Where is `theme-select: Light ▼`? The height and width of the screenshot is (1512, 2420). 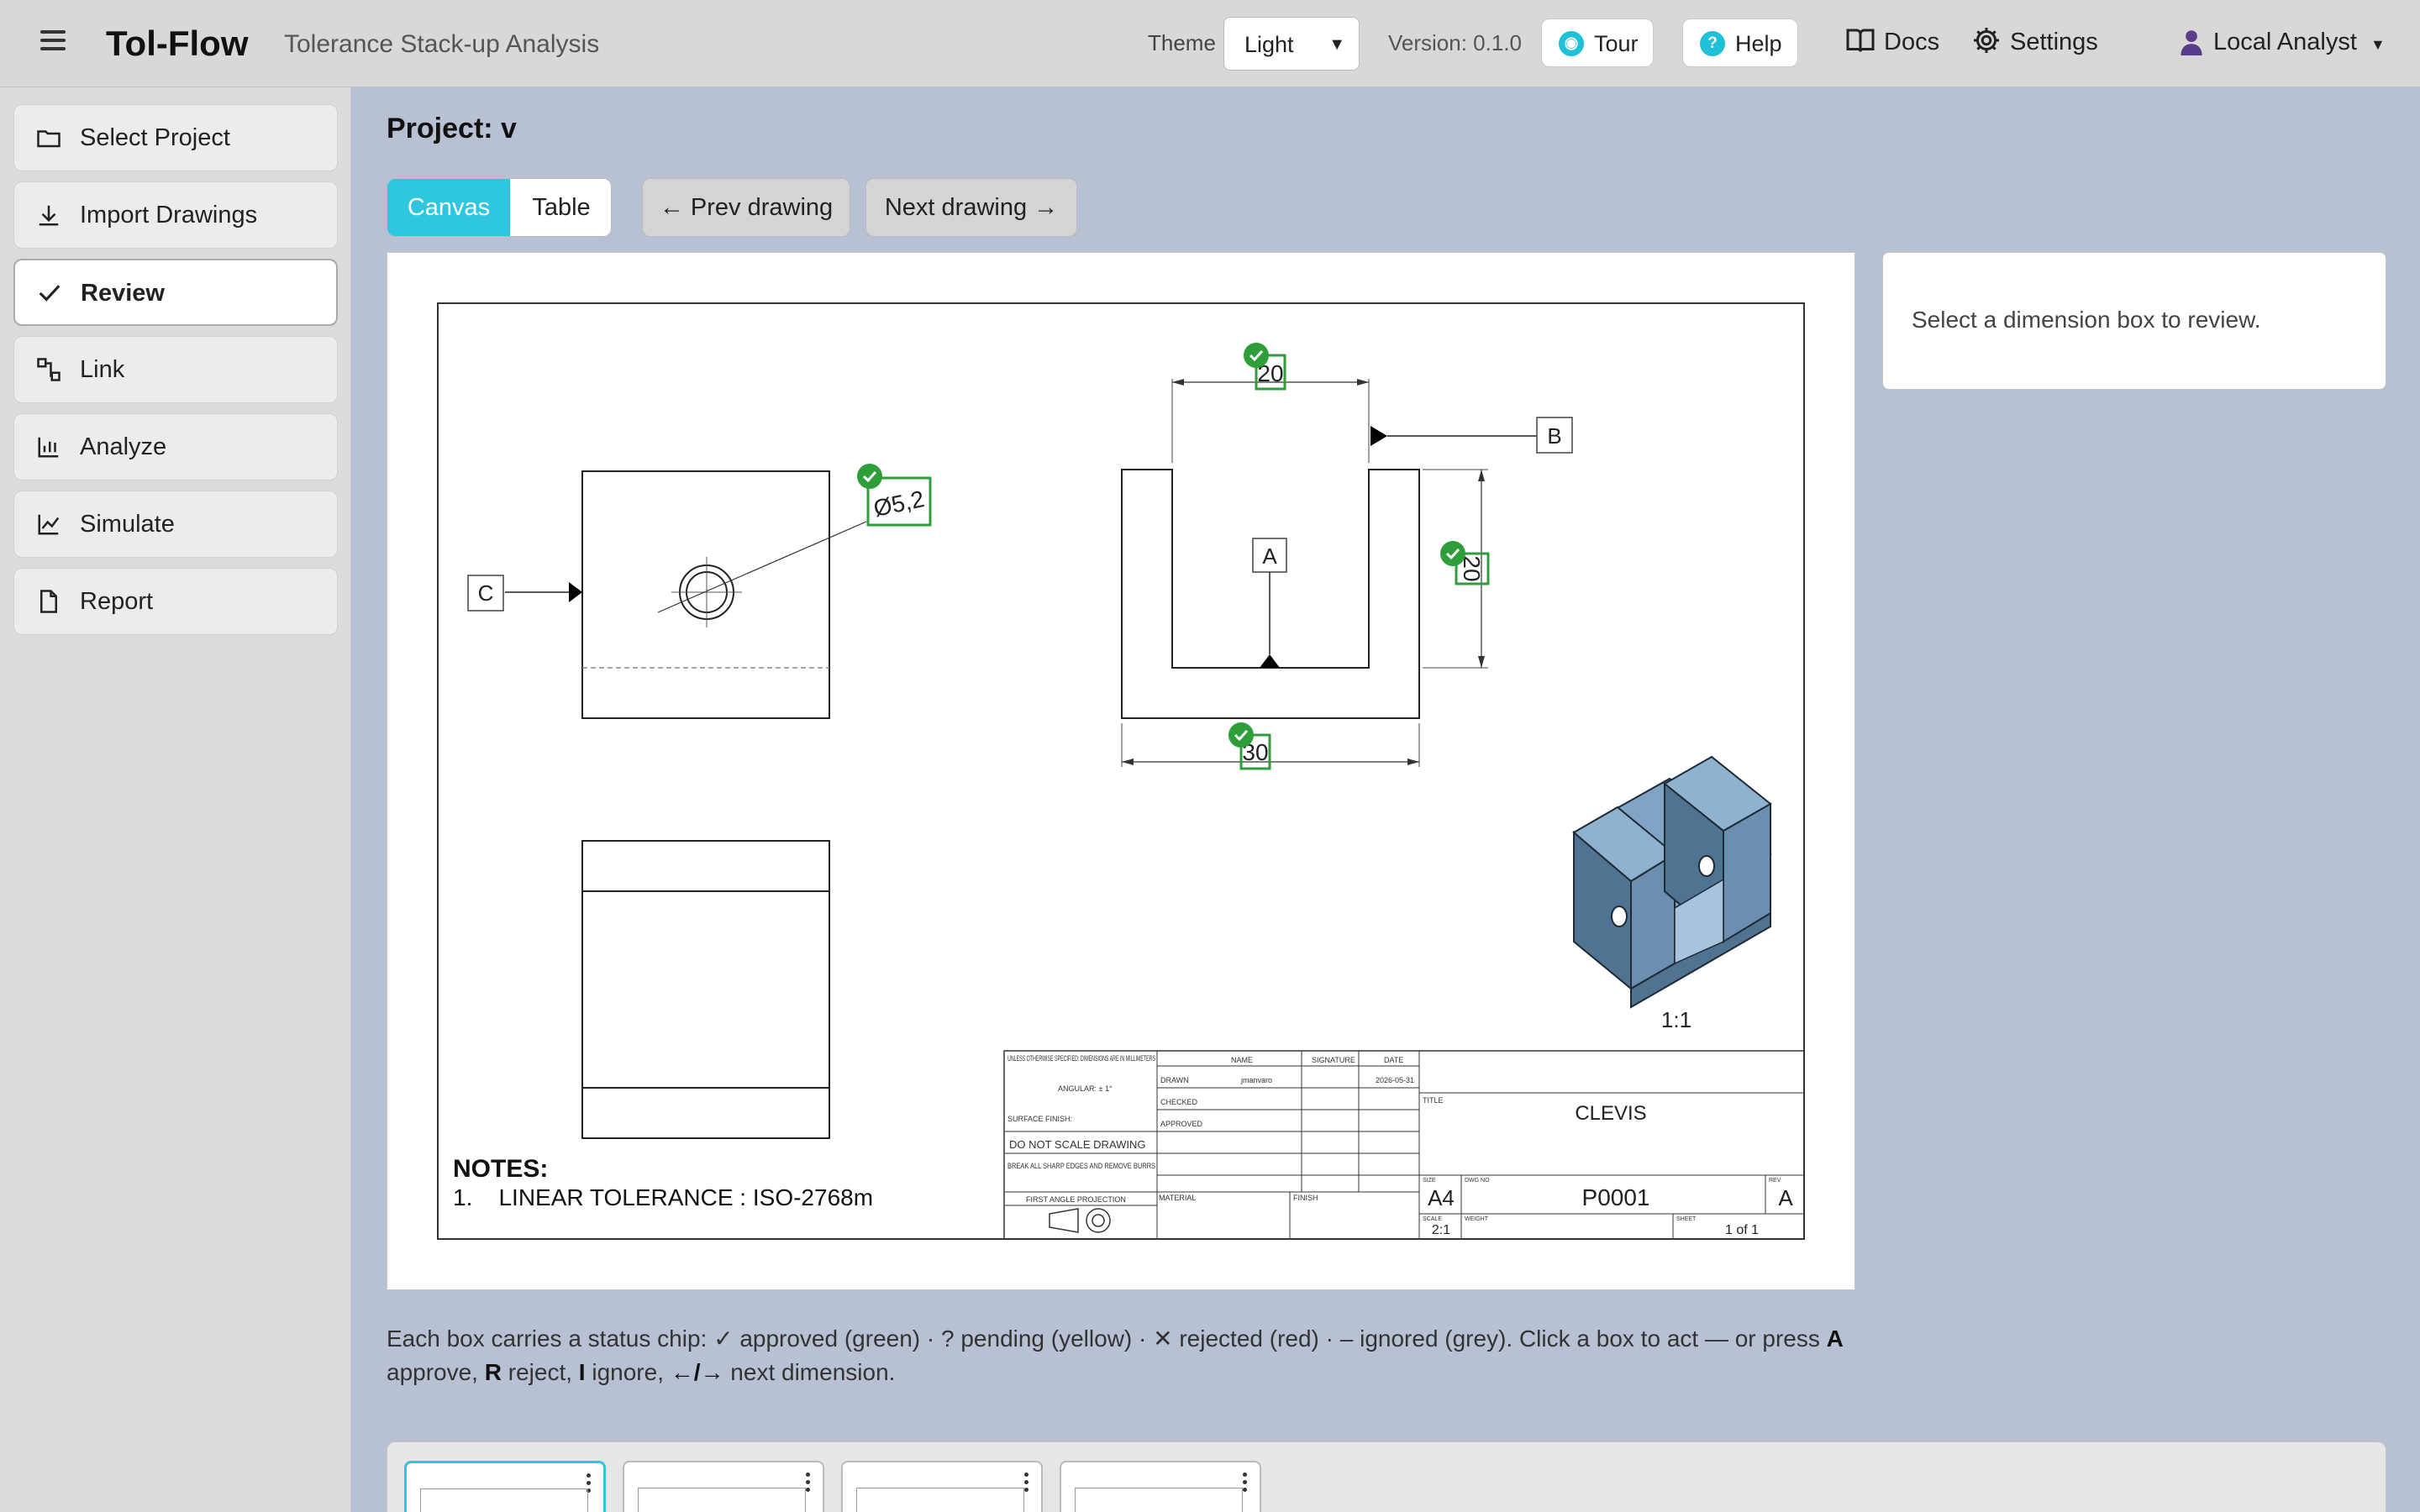 theme-select: Light ▼ is located at coordinates (1291, 44).